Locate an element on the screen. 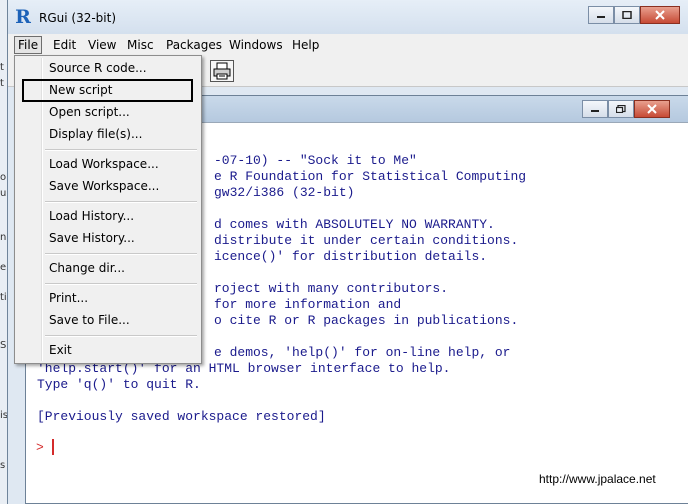 This screenshot has height=504, width=688. console-minimize-button is located at coordinates (595, 109).